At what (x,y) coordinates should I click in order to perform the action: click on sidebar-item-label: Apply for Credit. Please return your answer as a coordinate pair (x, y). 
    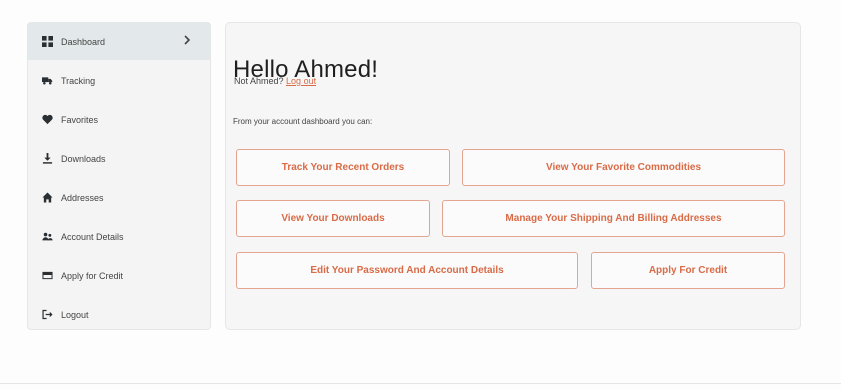
    Looking at the image, I should click on (92, 275).